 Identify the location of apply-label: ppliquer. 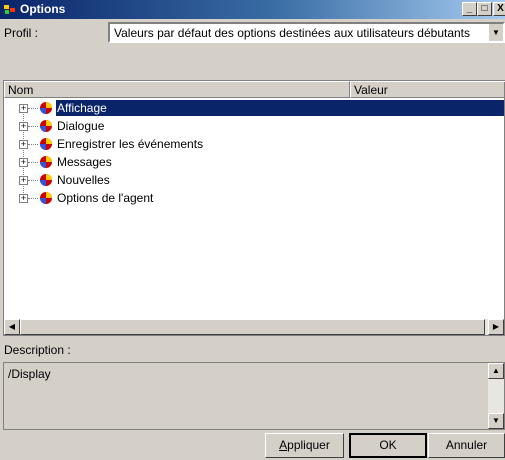
(308, 445).